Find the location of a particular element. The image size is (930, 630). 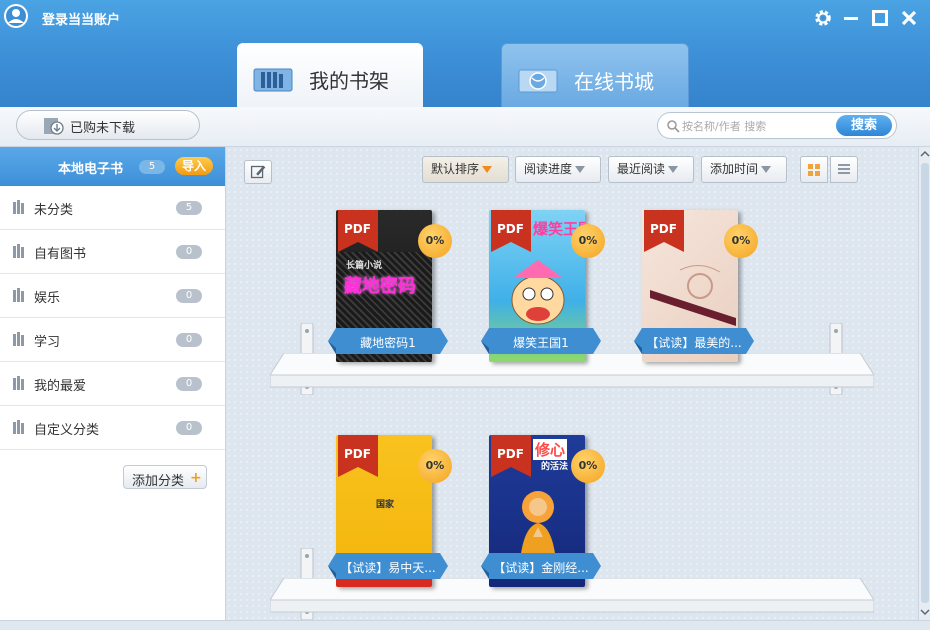

category-label: 我的最爱 is located at coordinates (60, 386).